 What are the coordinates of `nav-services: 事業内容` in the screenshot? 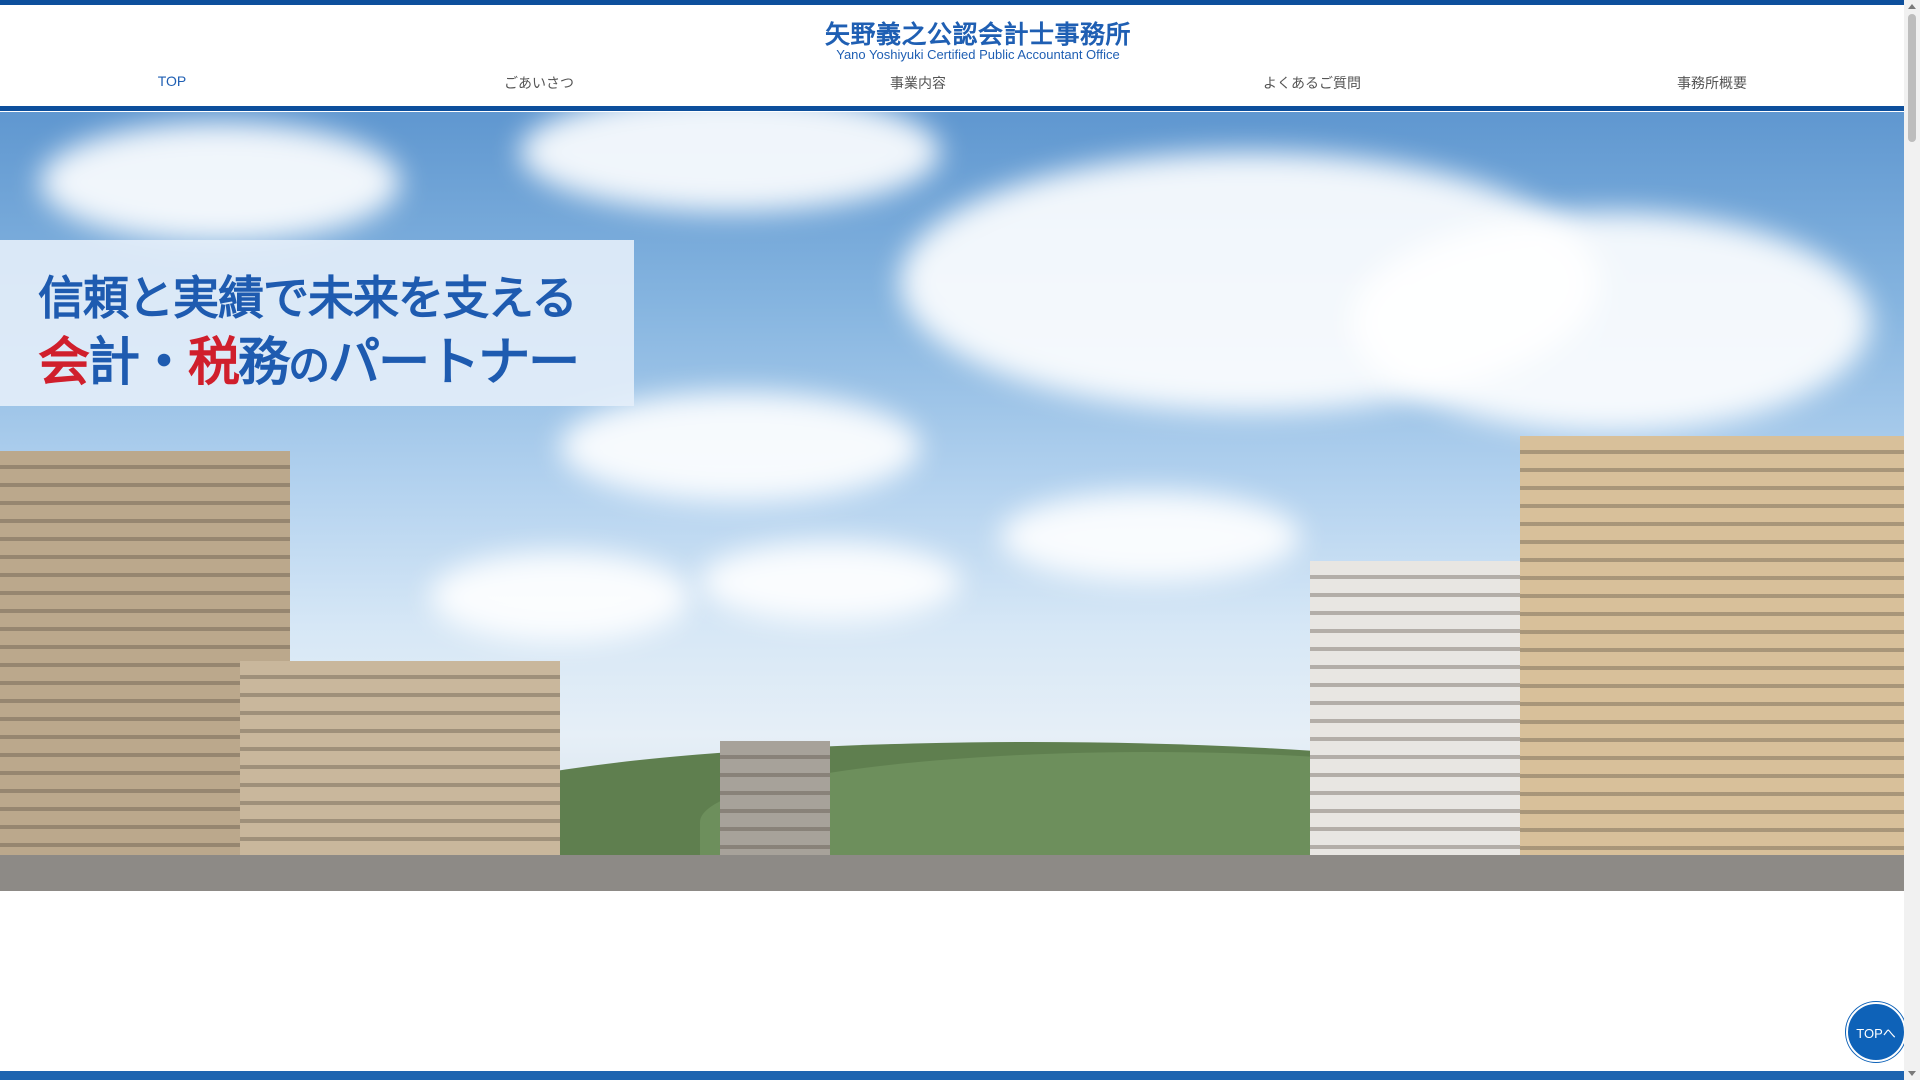 It's located at (918, 83).